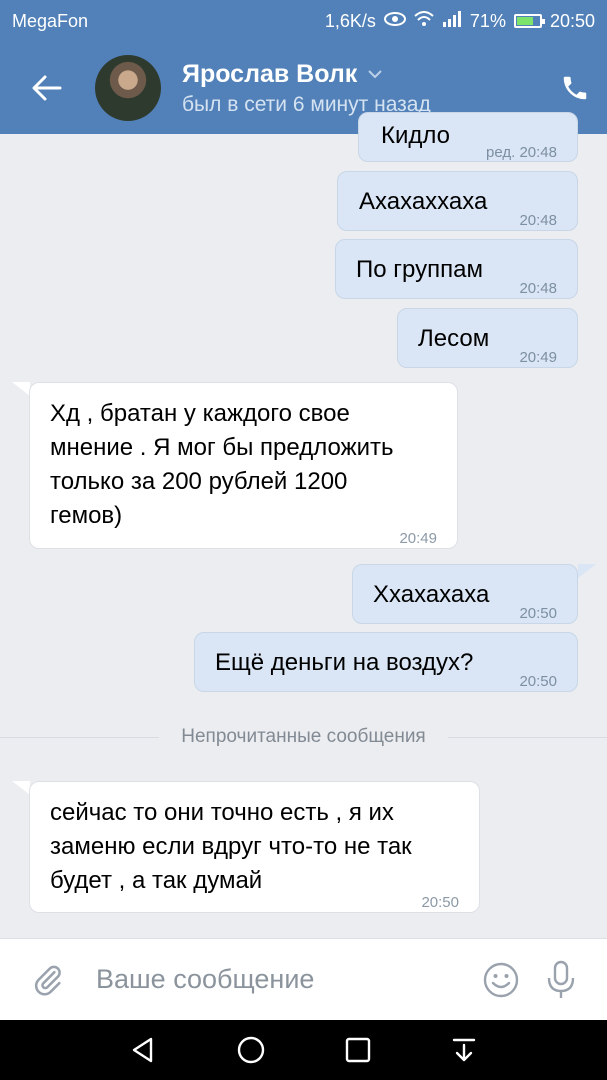 This screenshot has width=607, height=1080. What do you see at coordinates (270, 74) in the screenshot?
I see `contact-name: Ярослав Волк` at bounding box center [270, 74].